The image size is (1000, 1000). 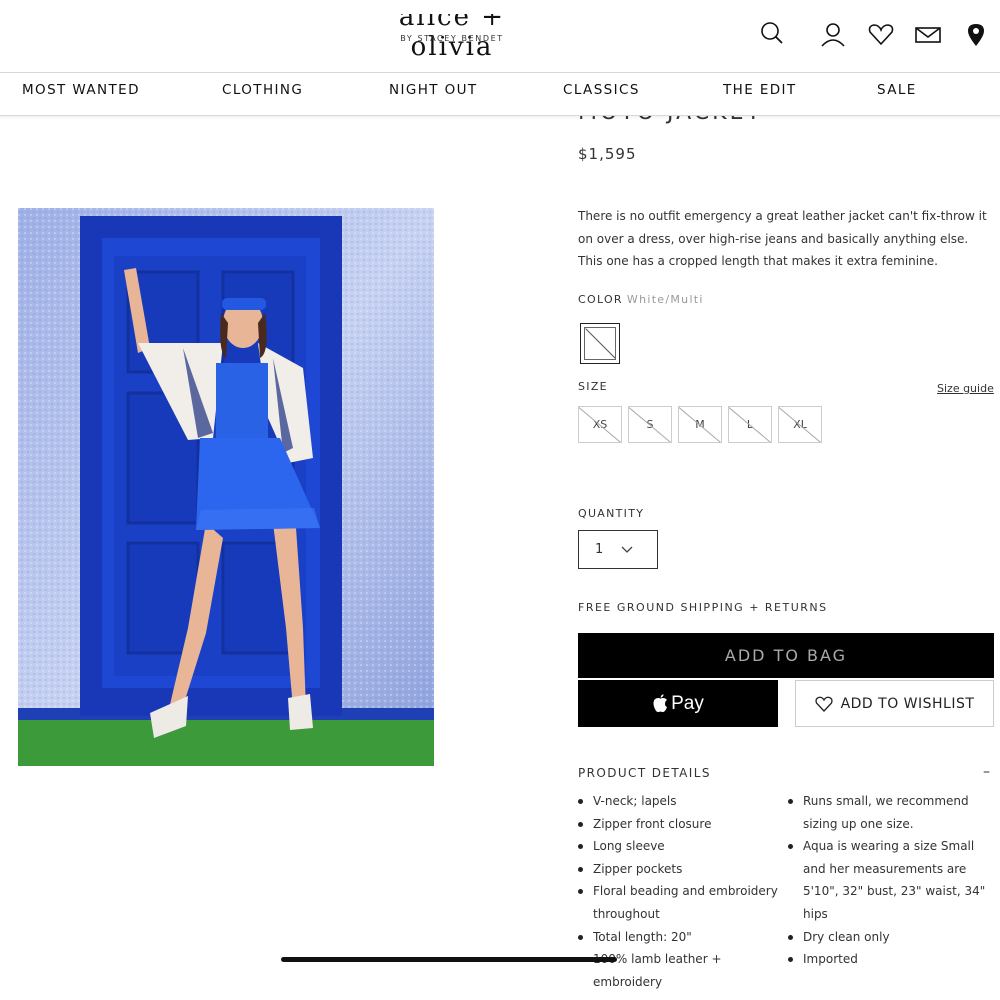 I want to click on size-option-label: M, so click(x=700, y=424).